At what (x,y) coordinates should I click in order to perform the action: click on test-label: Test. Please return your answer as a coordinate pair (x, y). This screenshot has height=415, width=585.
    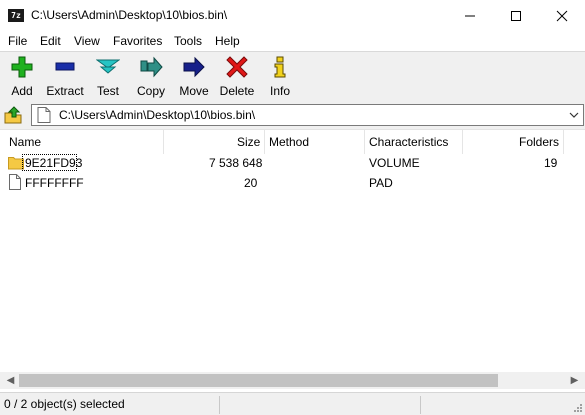
    Looking at the image, I should click on (107, 91).